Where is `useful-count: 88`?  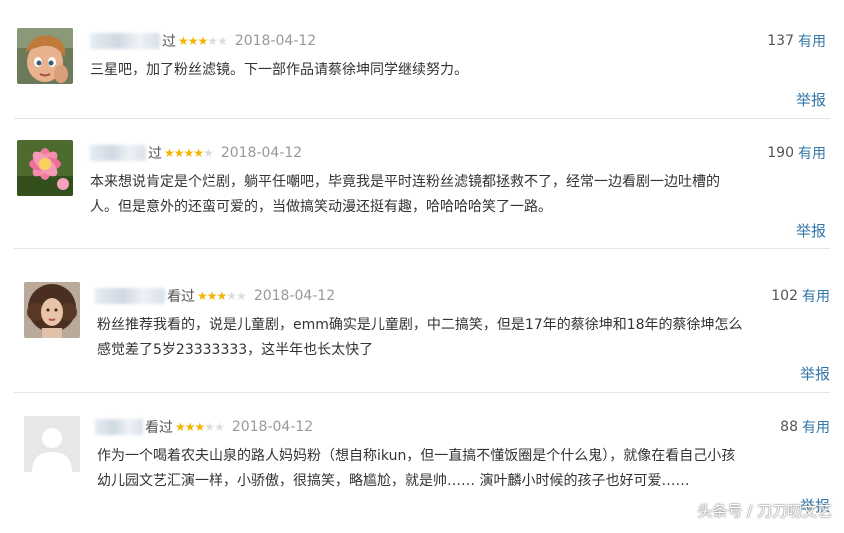 useful-count: 88 is located at coordinates (789, 427).